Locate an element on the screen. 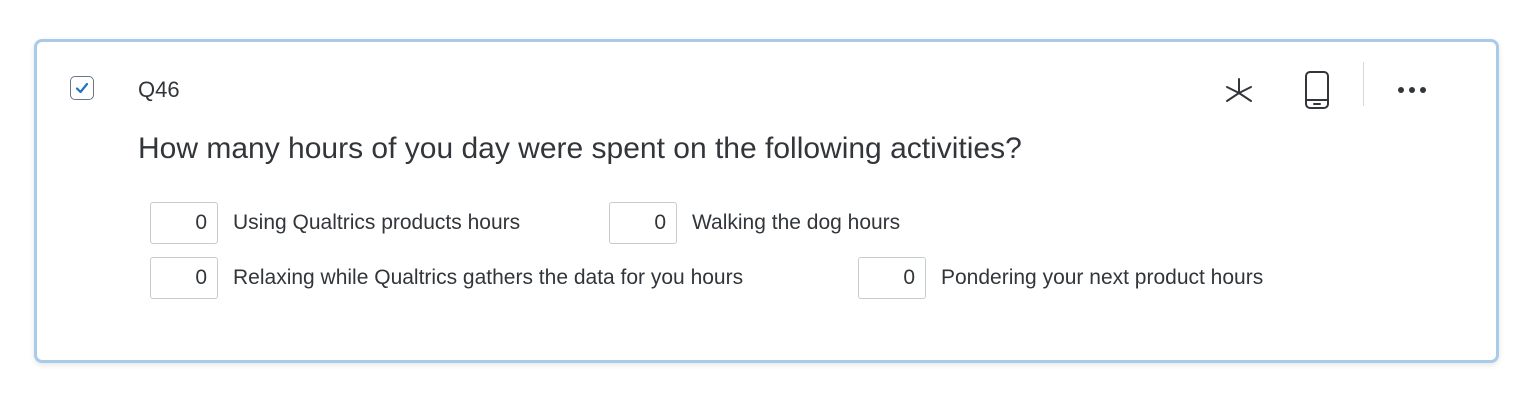  choice-row: Walking the dog hours is located at coordinates (754, 223).